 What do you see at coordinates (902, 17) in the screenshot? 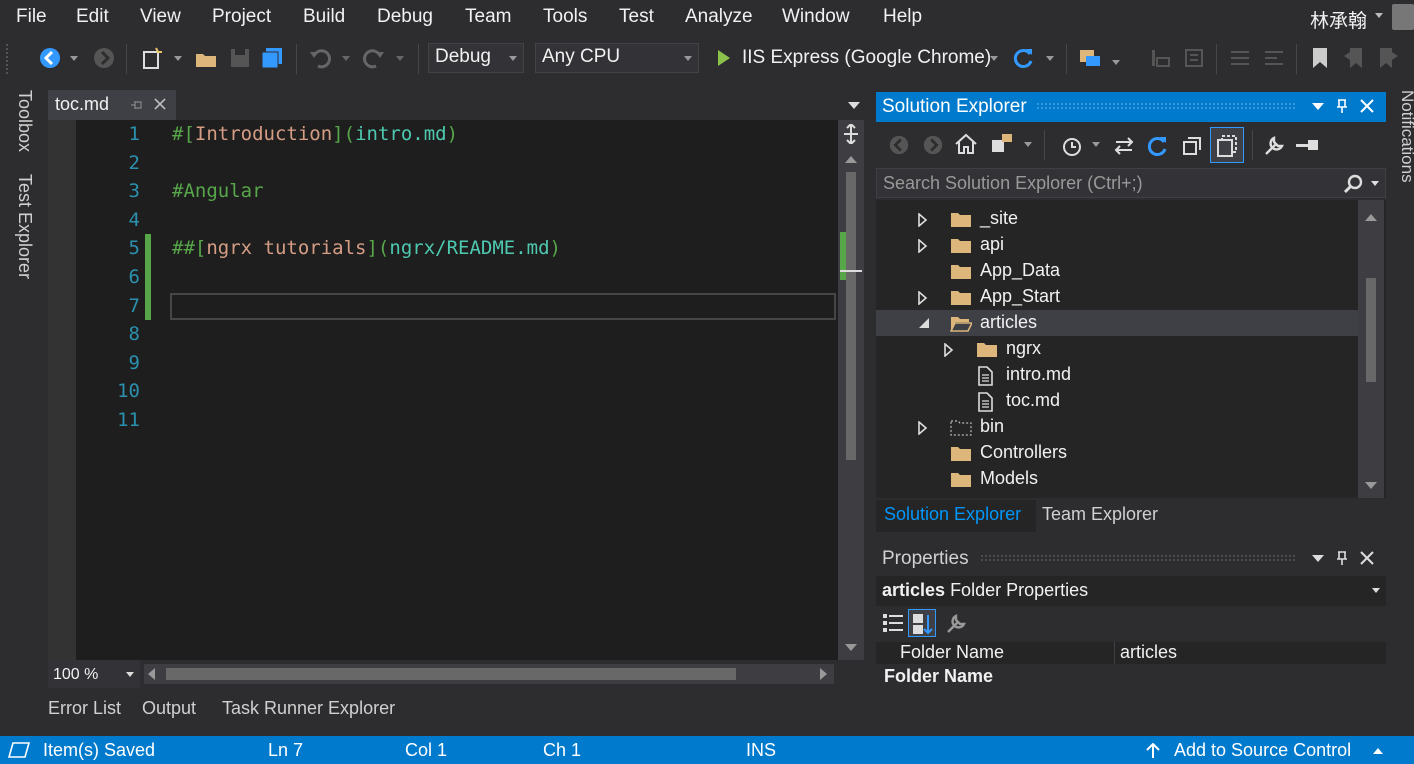
I see `menu-help: Help` at bounding box center [902, 17].